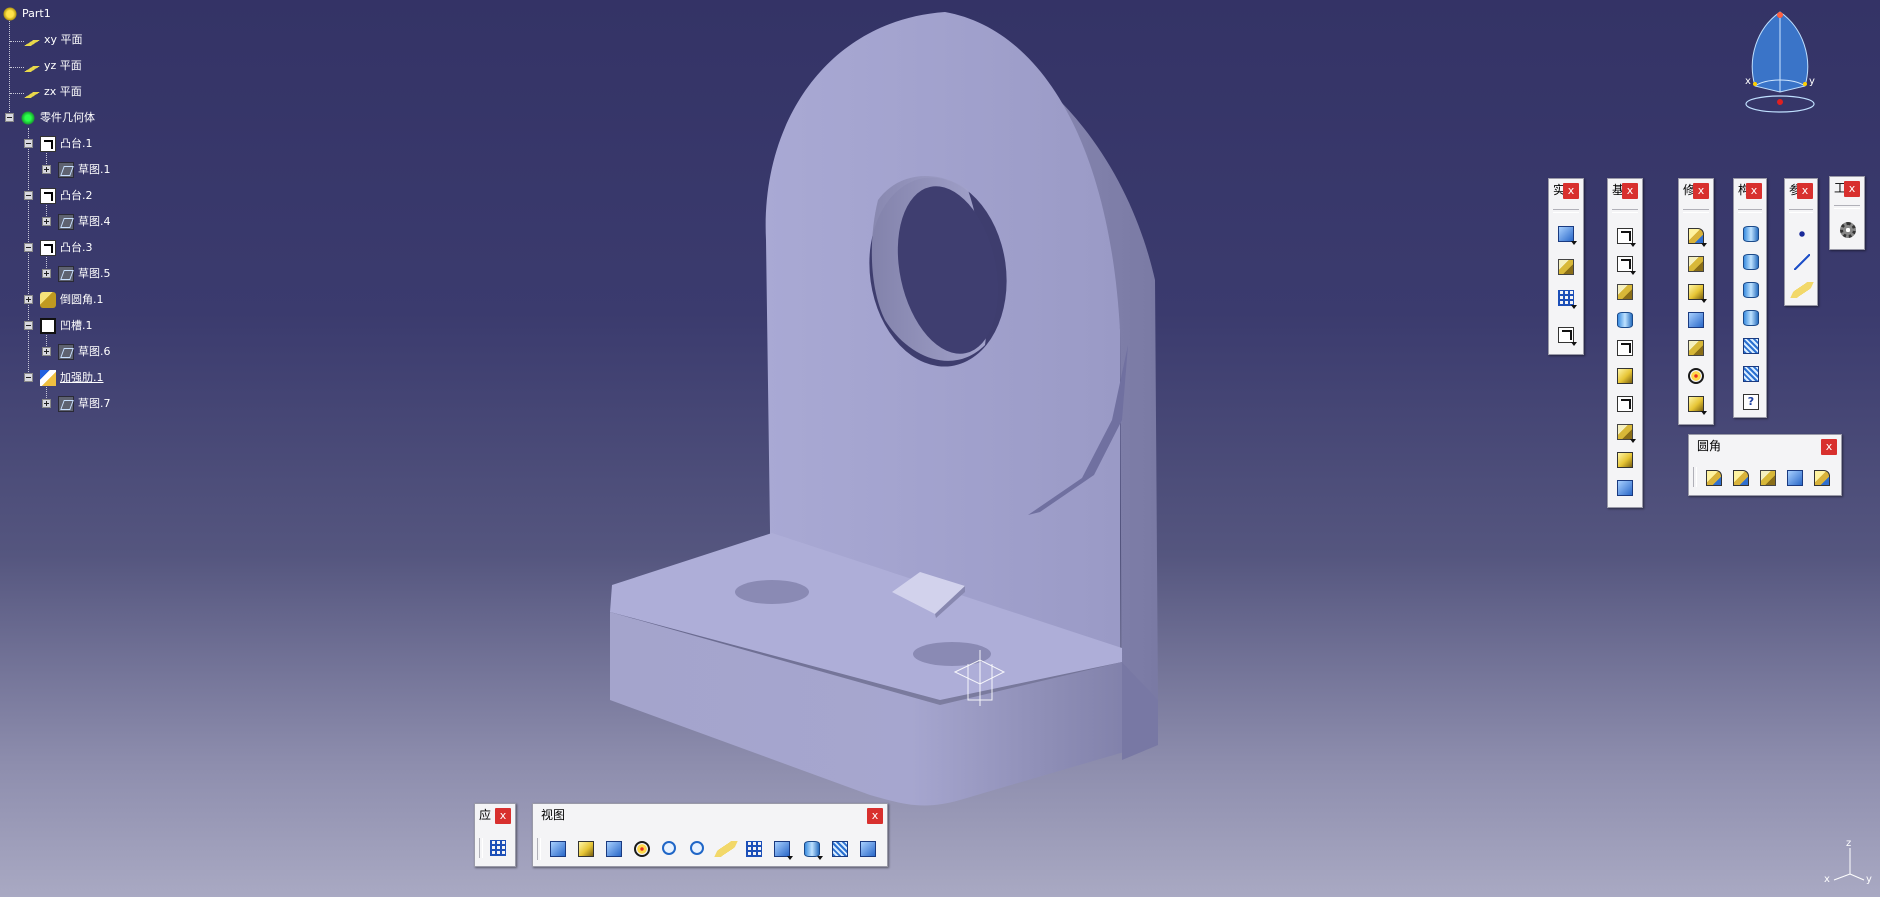  Describe the element at coordinates (9, 117) in the screenshot. I see `tree-collapse-body` at that location.